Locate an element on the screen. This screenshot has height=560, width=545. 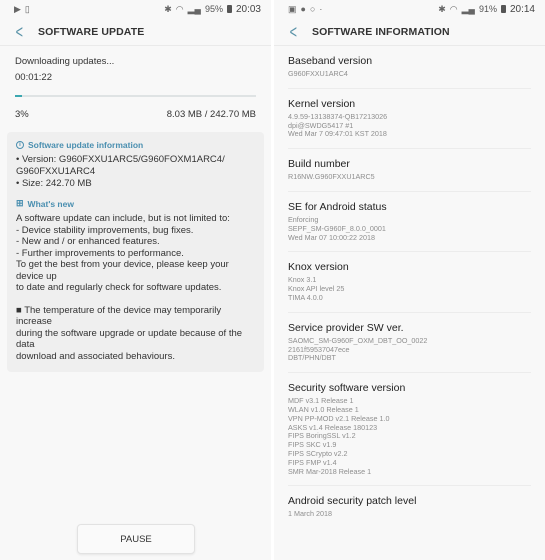
pause-button: PAUSE is located at coordinates (136, 539).